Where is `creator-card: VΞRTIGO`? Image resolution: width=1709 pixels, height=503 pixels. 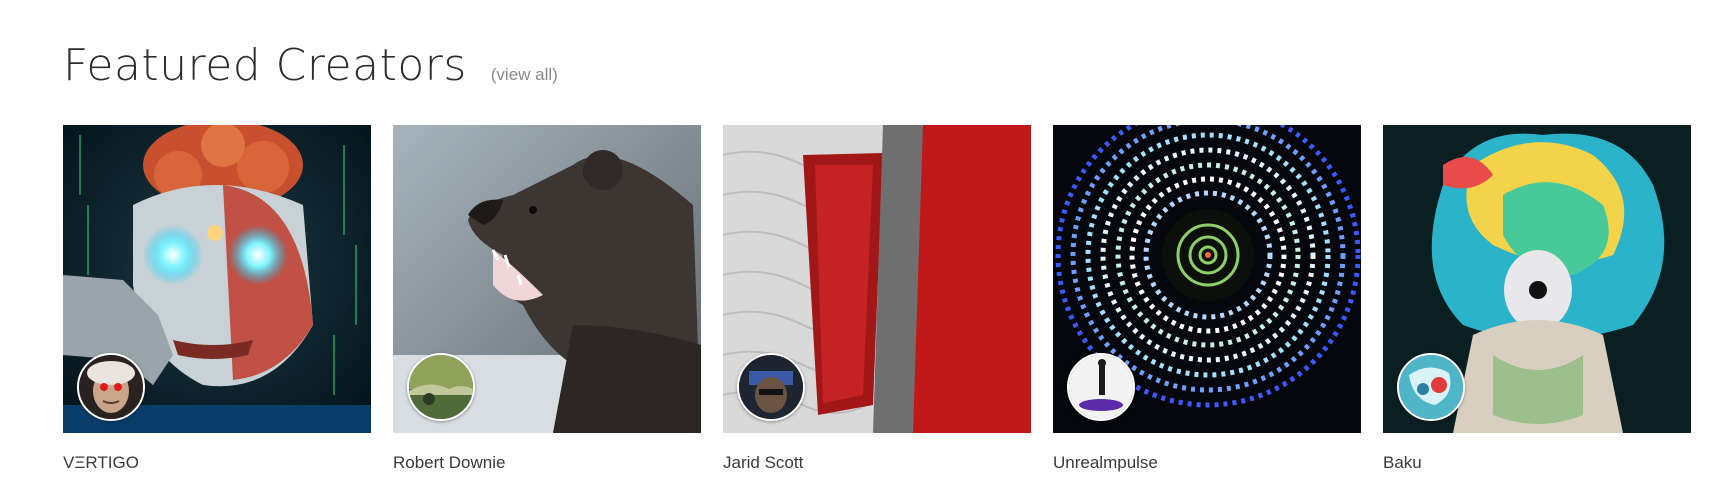 creator-card: VΞRTIGO is located at coordinates (217, 299).